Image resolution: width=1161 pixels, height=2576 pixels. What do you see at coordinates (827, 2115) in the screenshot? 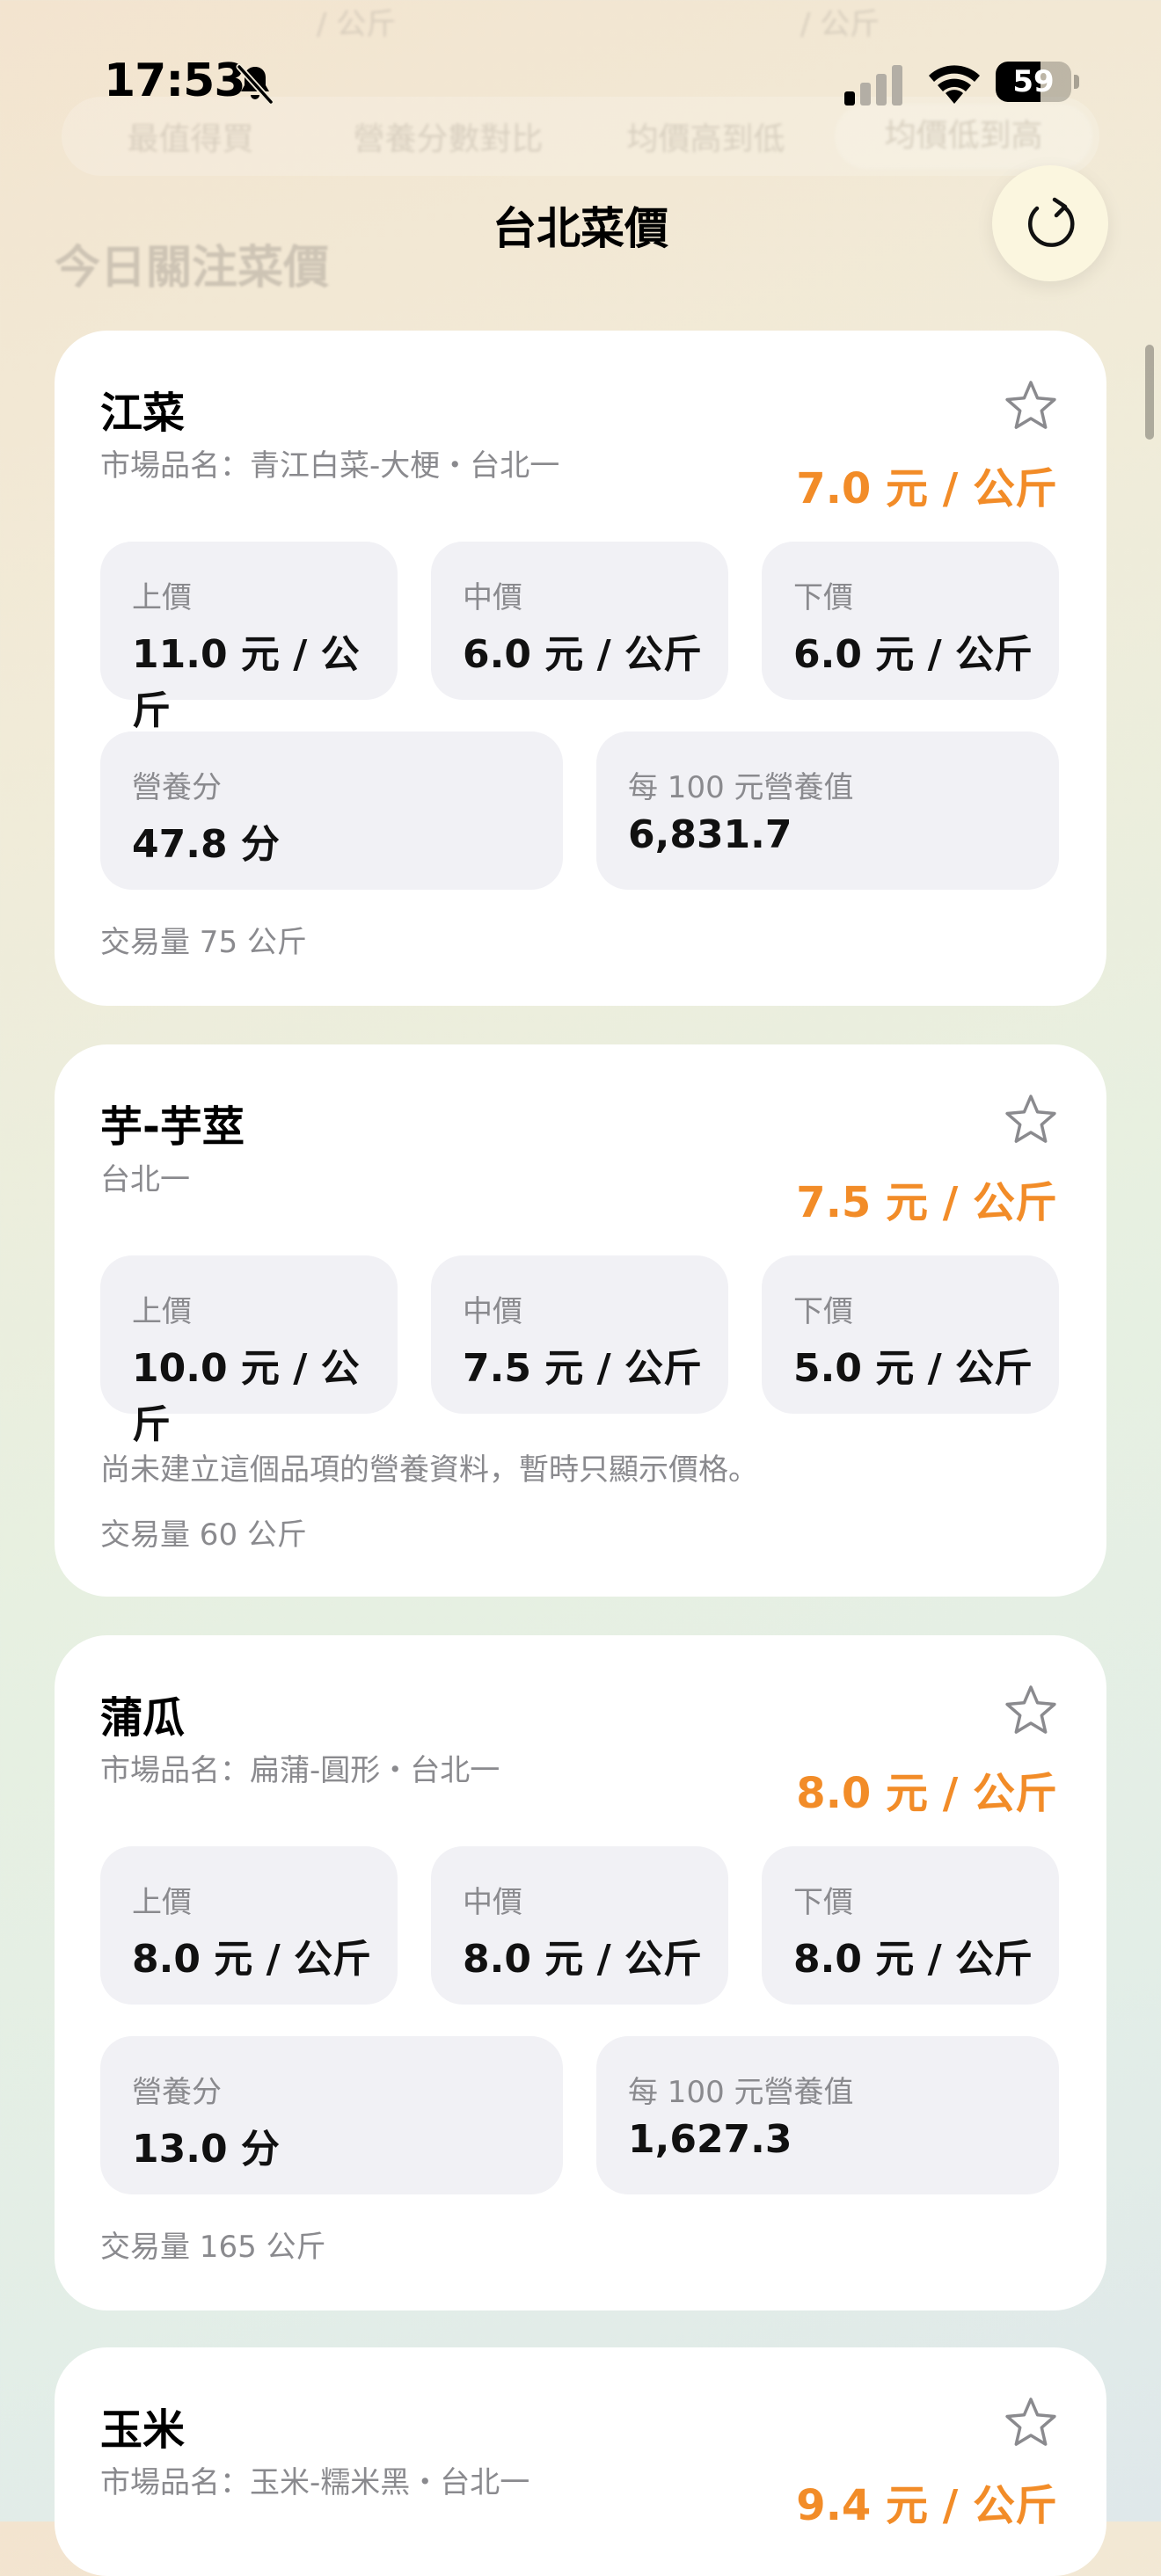
I see `value-per-100-box: 每 100 元營養值 1,627.3` at bounding box center [827, 2115].